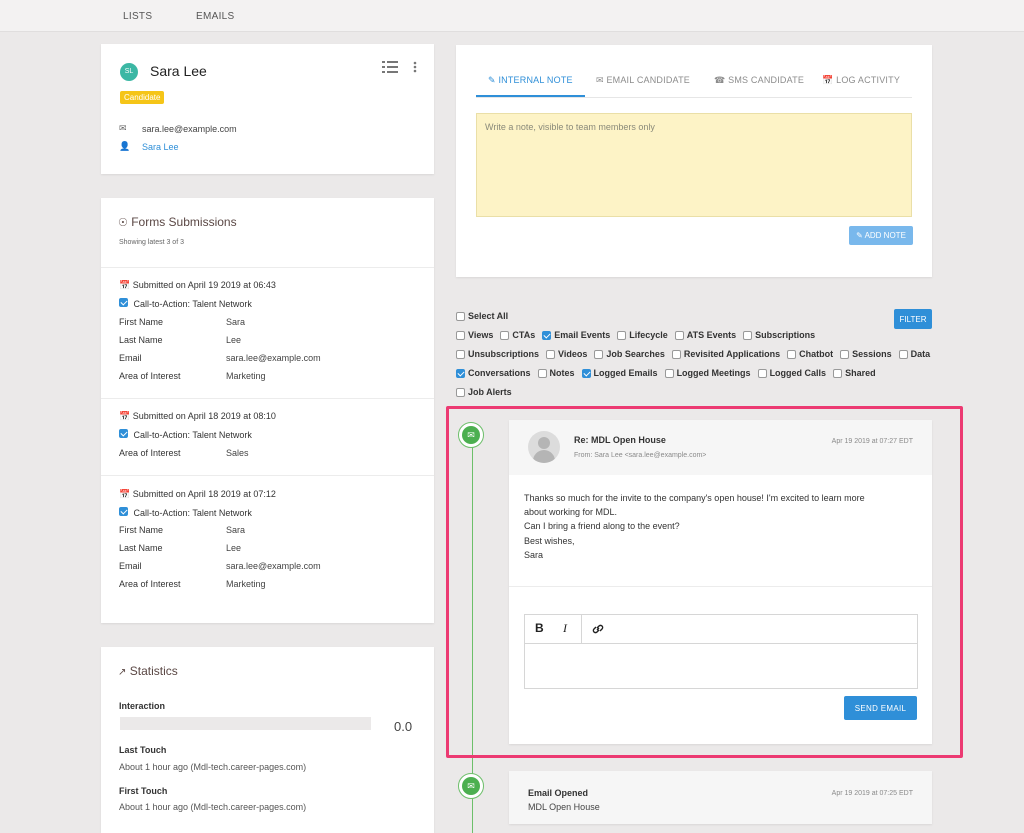 This screenshot has width=1024, height=833. Describe the element at coordinates (720, 80) in the screenshot. I see `phone-icon: ☎` at that location.